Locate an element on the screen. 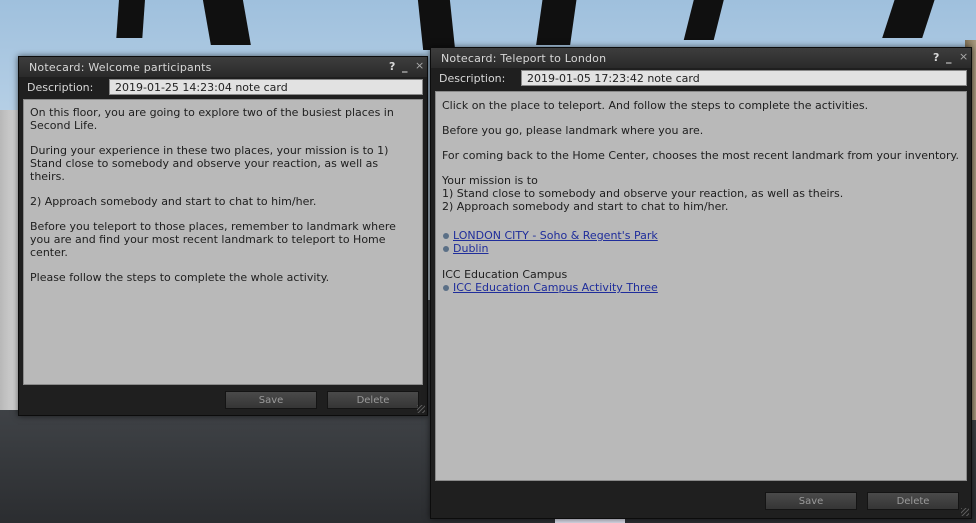 This screenshot has height=523, width=976. landmark-label: LONDON CITY - Soho & Regent's Park is located at coordinates (555, 235).